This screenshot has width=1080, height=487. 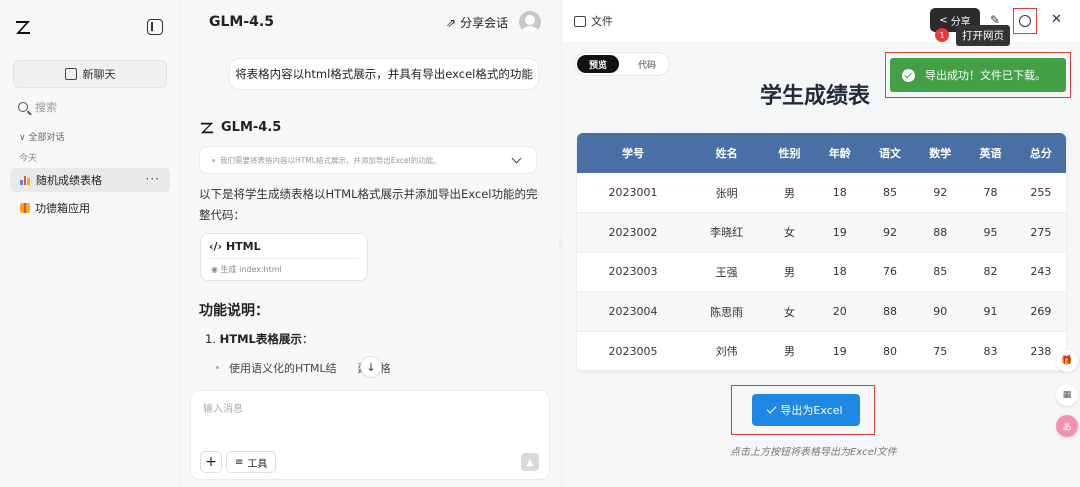 What do you see at coordinates (839, 232) in the screenshot?
I see `table-cell: 19` at bounding box center [839, 232].